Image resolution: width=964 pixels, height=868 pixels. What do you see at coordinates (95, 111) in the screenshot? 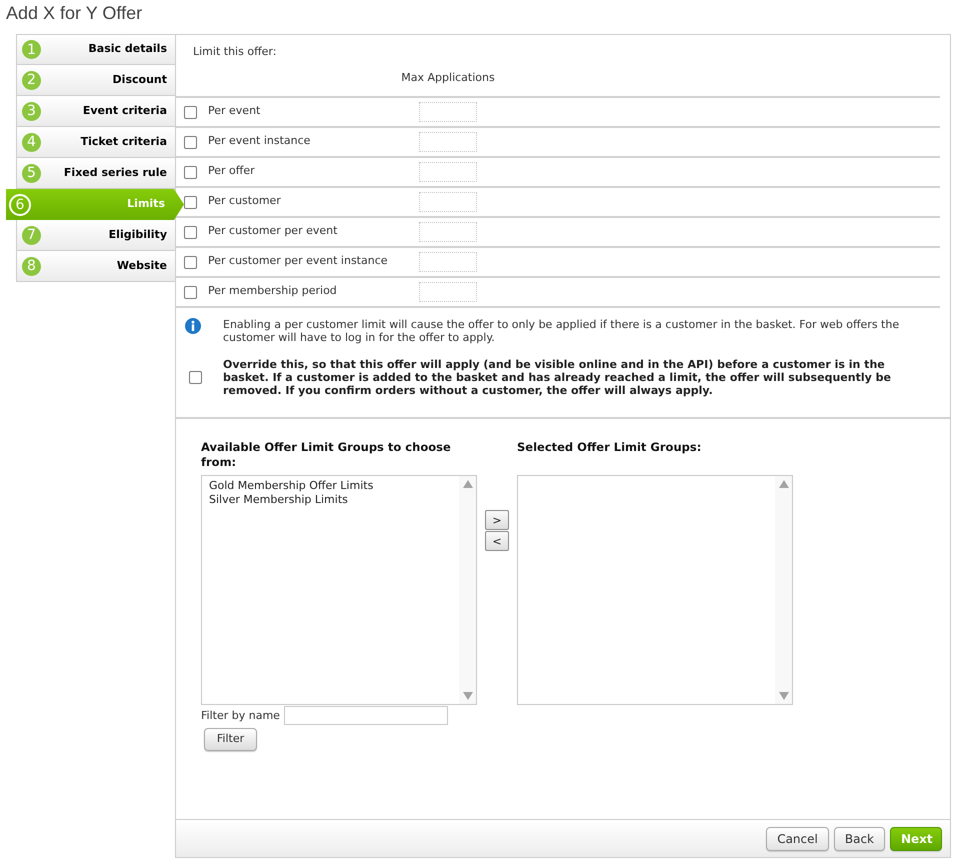
I see `wizard-step: 3 Event criteria` at bounding box center [95, 111].